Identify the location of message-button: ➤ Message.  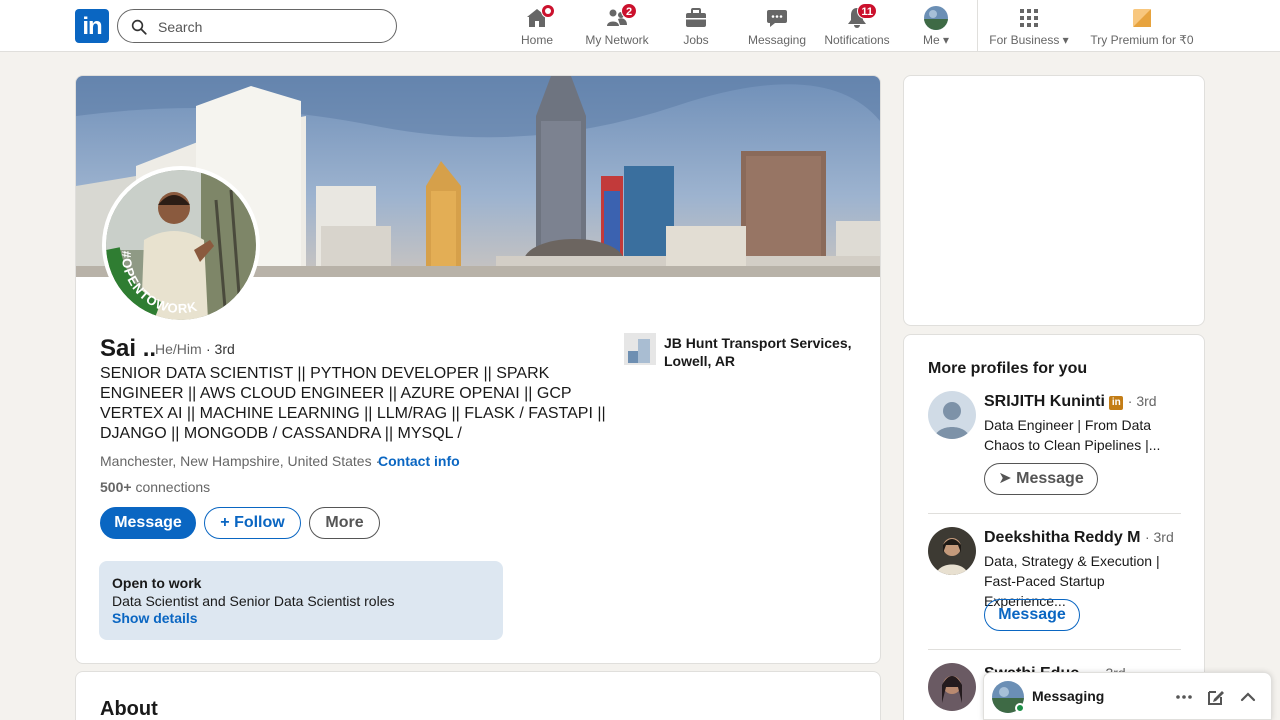
(1041, 479).